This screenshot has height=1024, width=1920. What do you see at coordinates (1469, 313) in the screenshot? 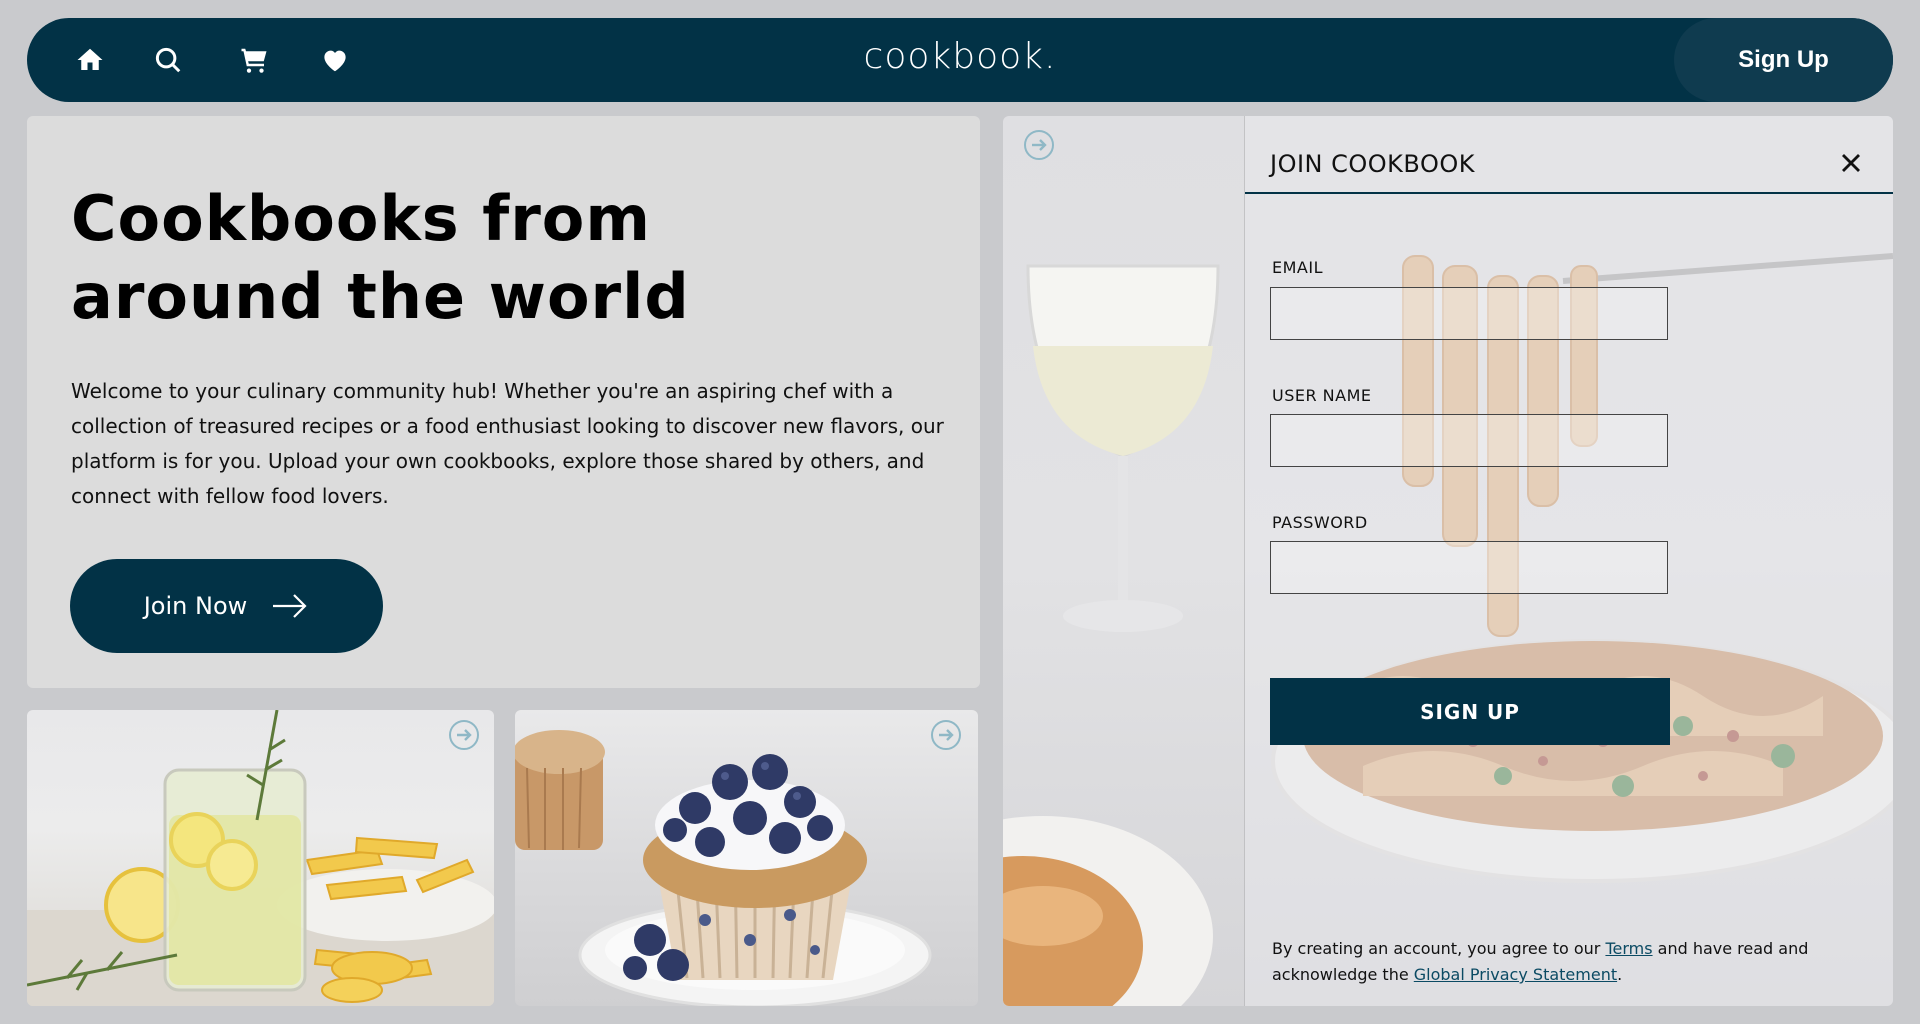
I see `email-field` at bounding box center [1469, 313].